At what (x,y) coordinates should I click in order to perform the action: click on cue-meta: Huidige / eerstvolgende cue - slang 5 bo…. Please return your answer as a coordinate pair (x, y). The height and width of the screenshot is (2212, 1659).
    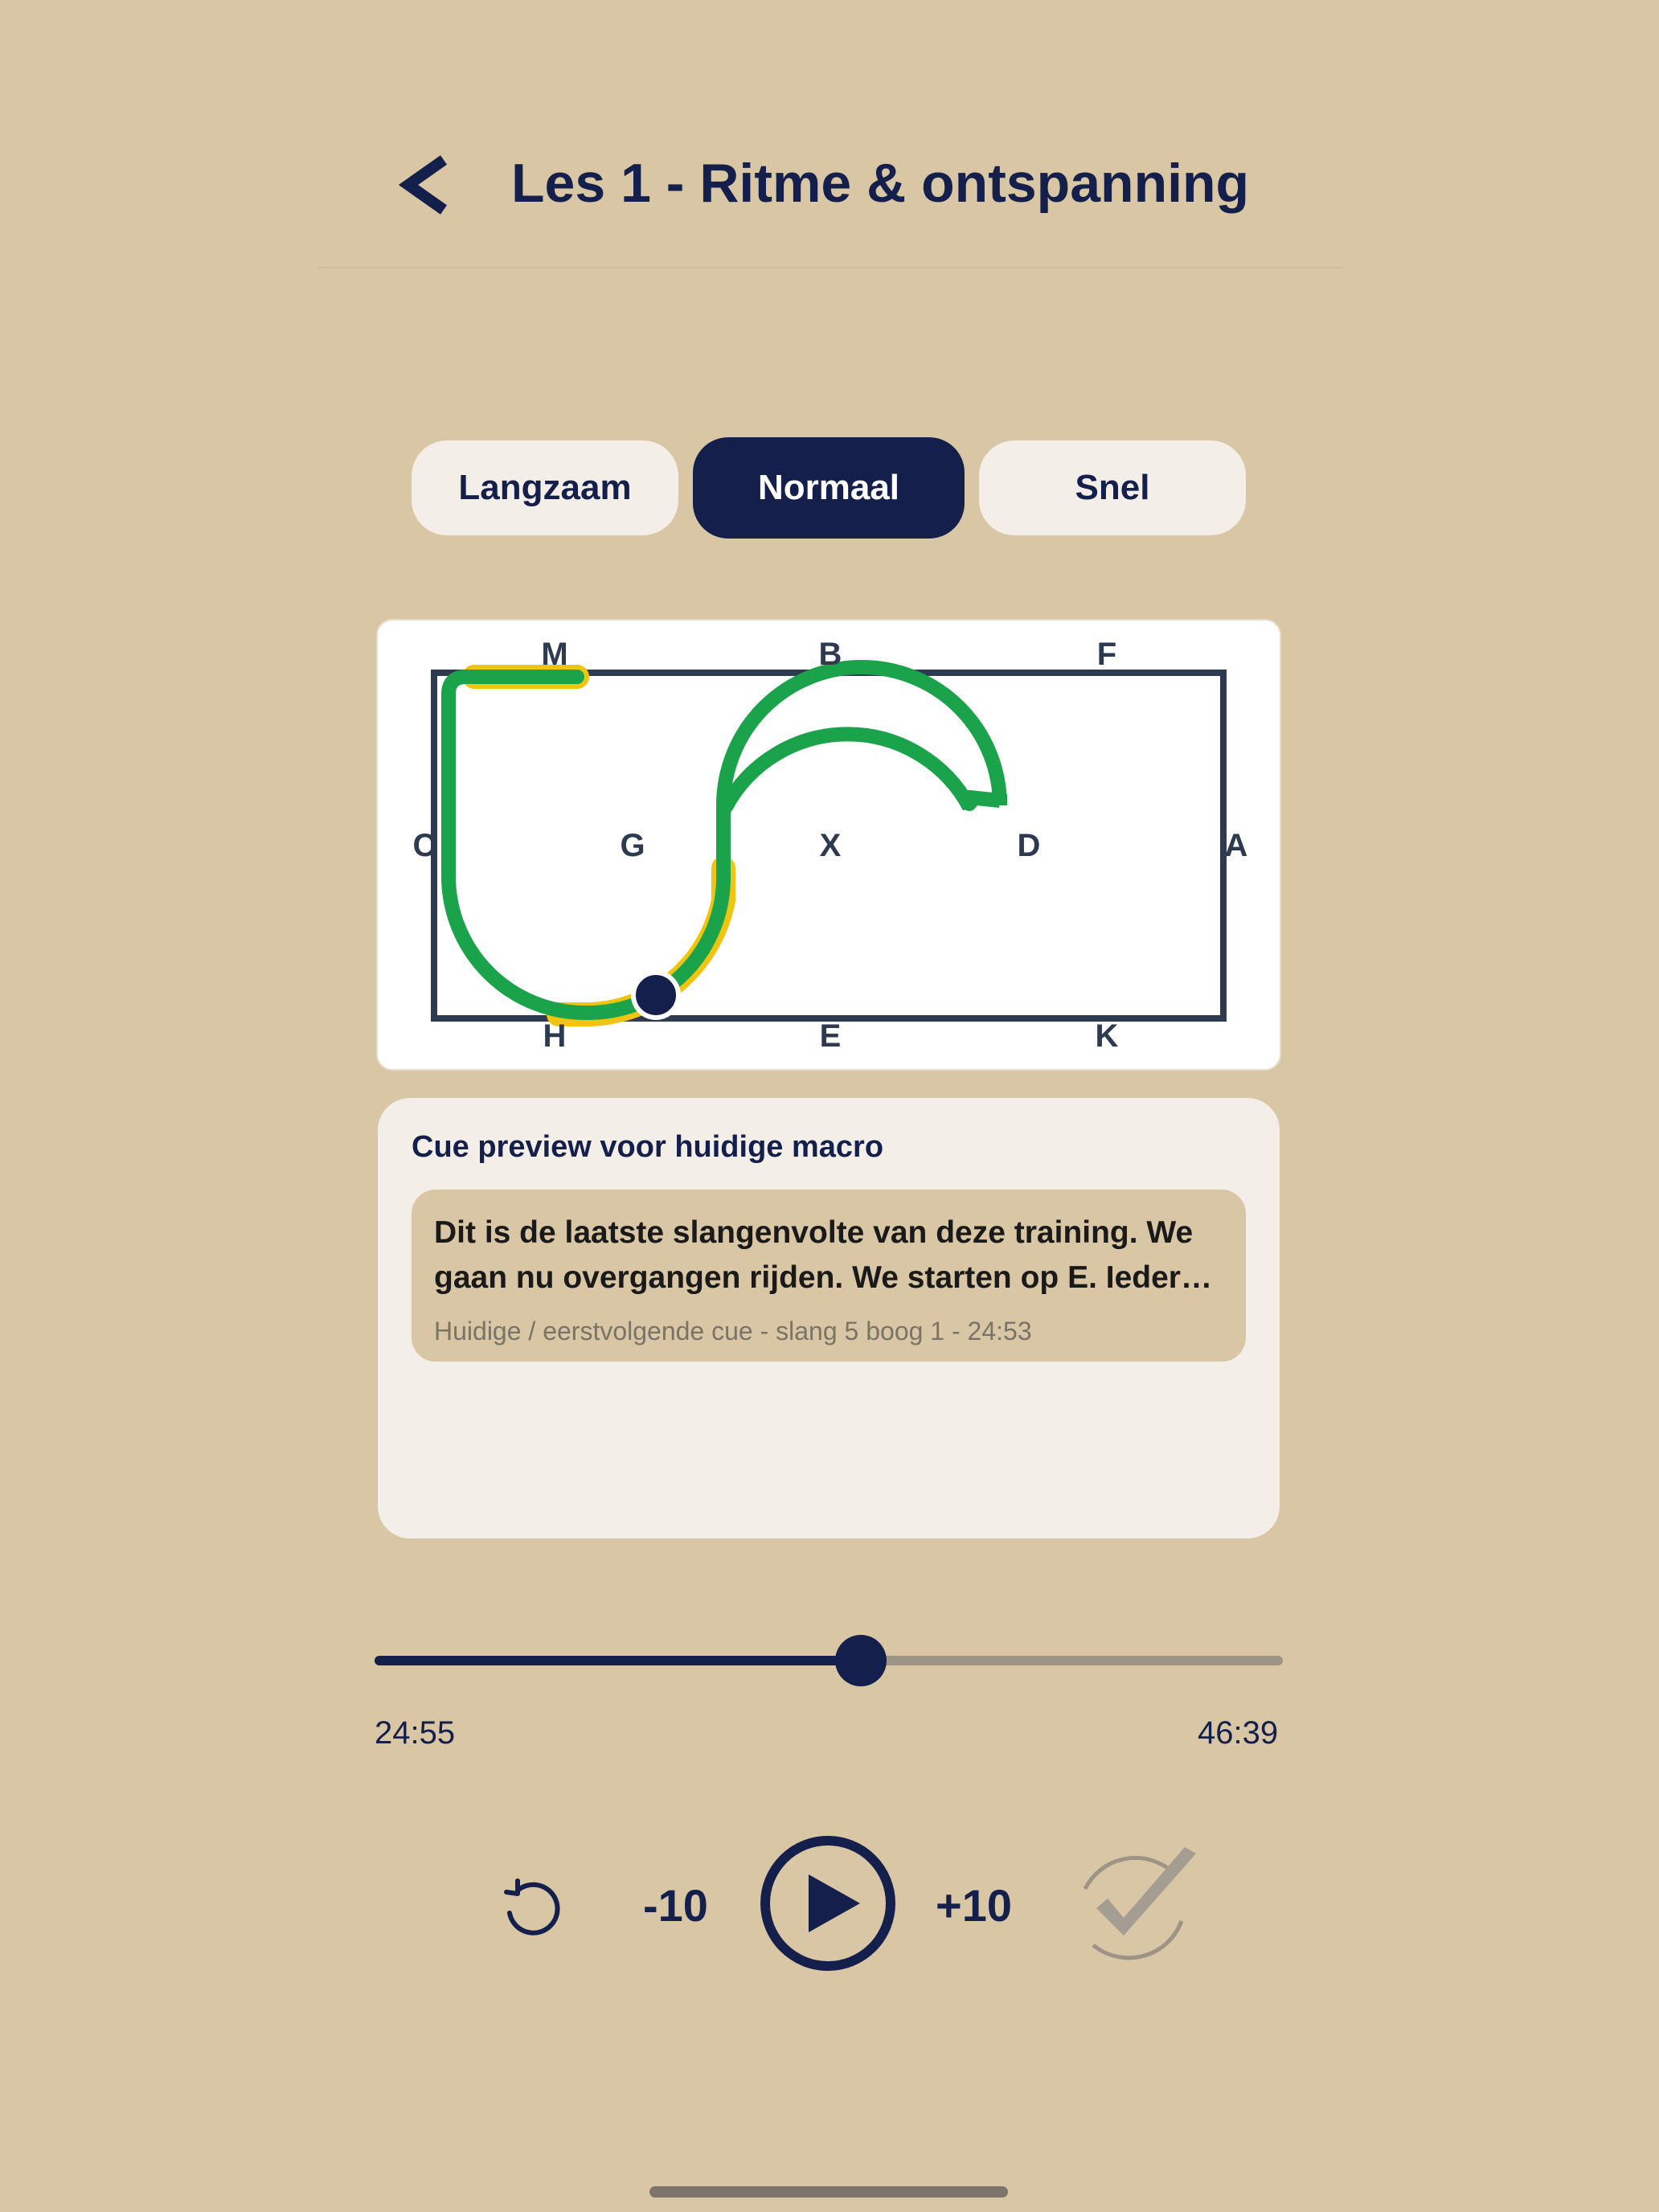
    Looking at the image, I should click on (733, 1331).